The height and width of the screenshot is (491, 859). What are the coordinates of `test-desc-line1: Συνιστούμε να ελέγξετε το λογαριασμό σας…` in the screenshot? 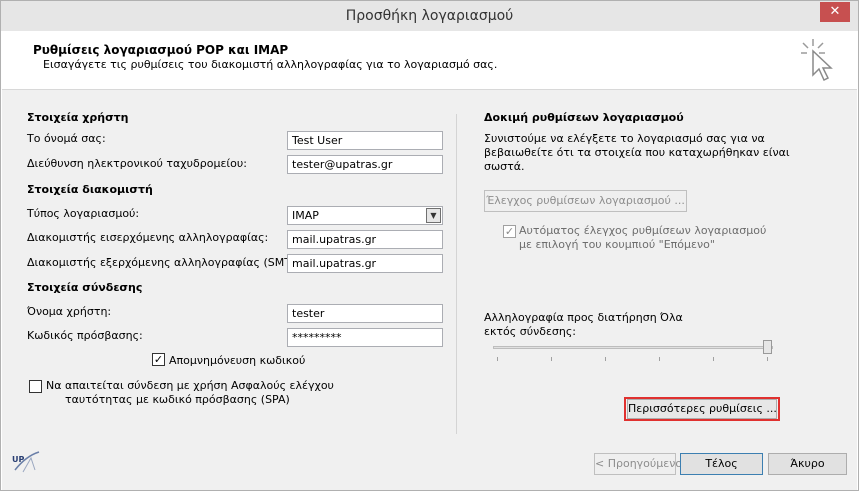 It's located at (624, 138).